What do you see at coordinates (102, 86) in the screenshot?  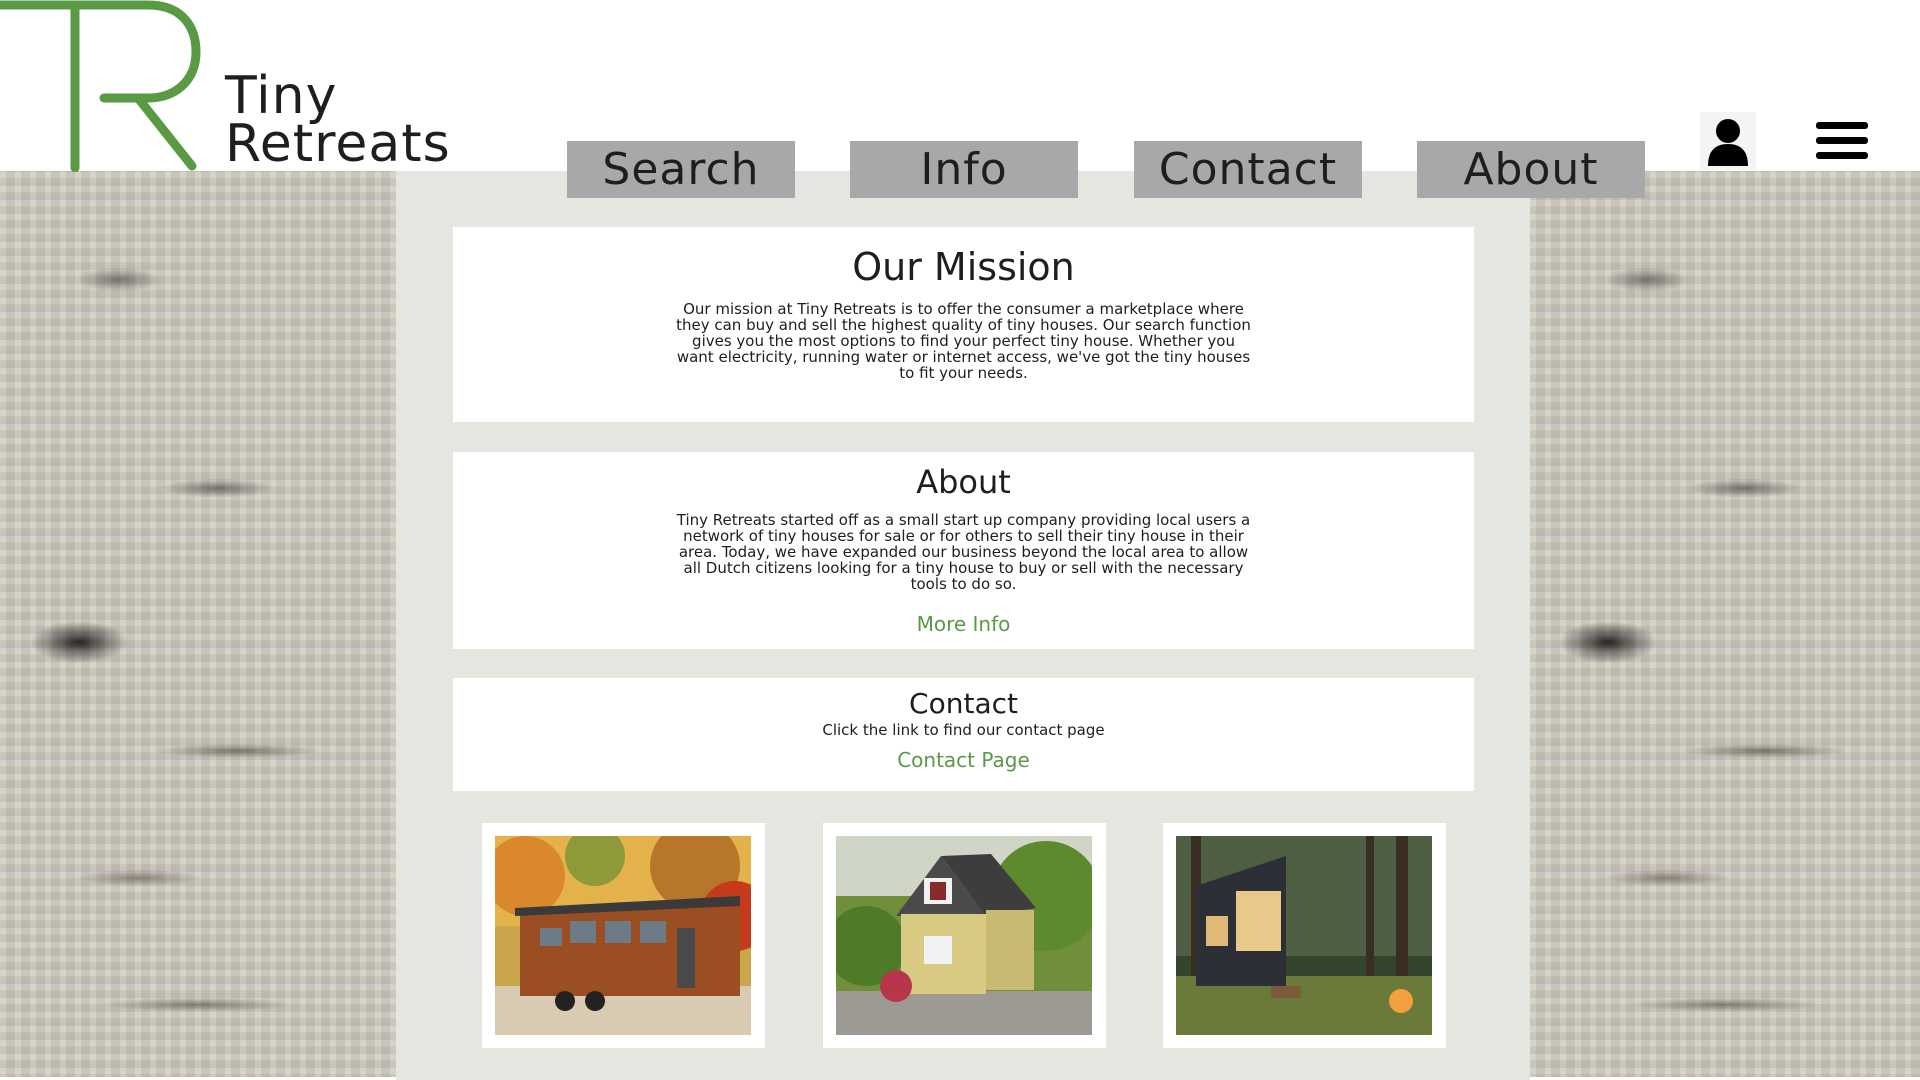 I see `logo-icon` at bounding box center [102, 86].